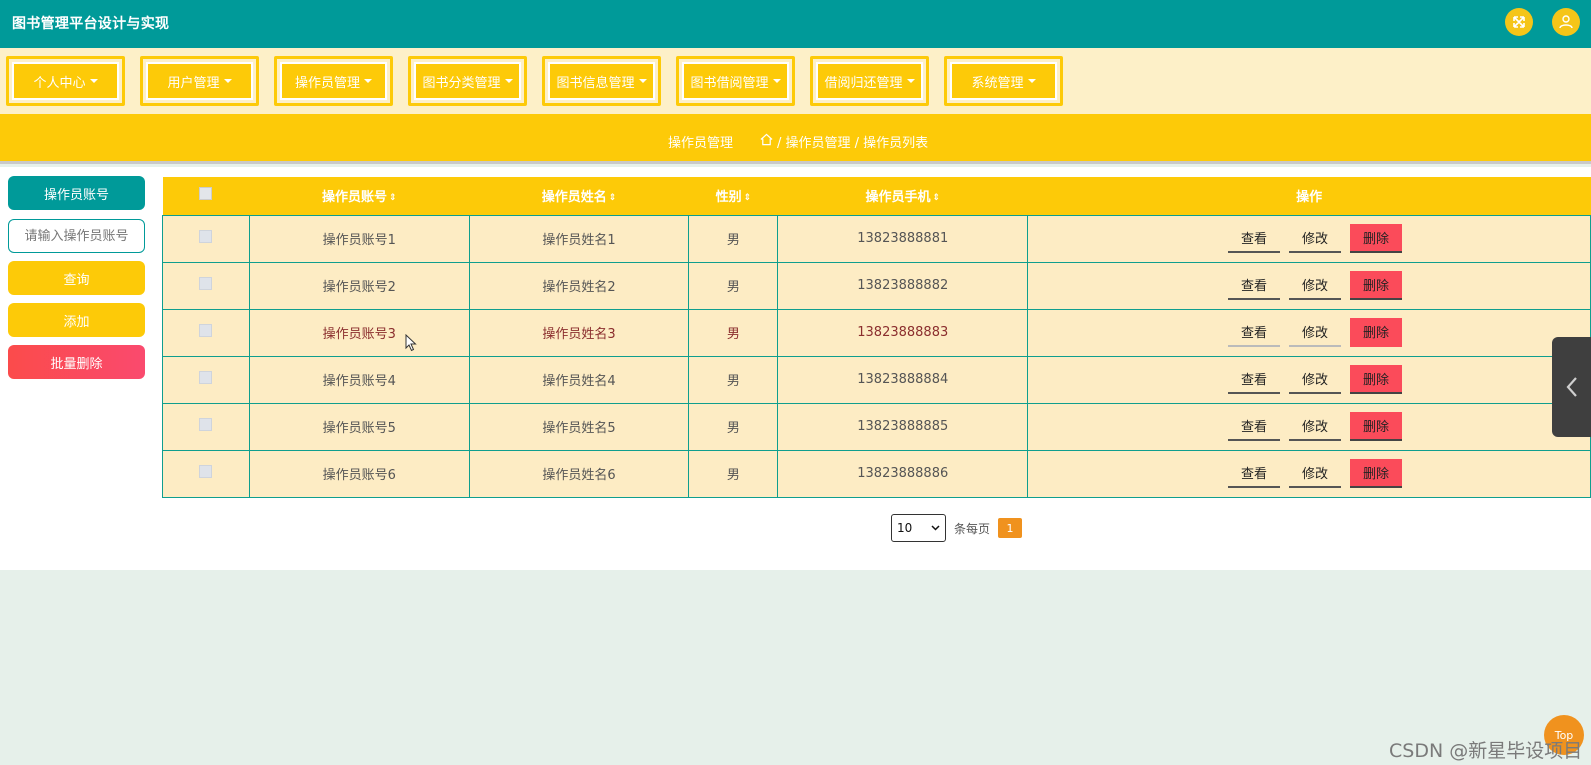  I want to click on col-label: 操作员姓名, so click(574, 198).